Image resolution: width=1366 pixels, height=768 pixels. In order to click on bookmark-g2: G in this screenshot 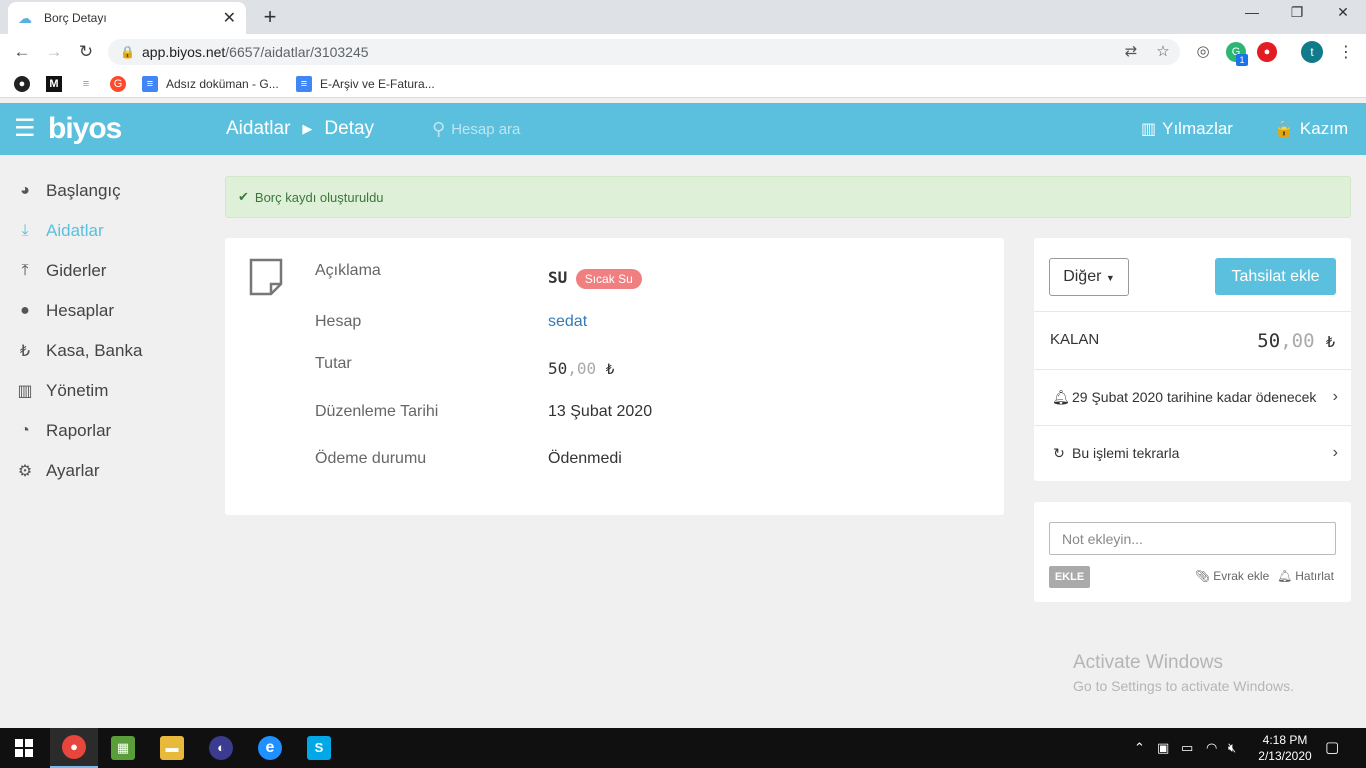, I will do `click(122, 84)`.